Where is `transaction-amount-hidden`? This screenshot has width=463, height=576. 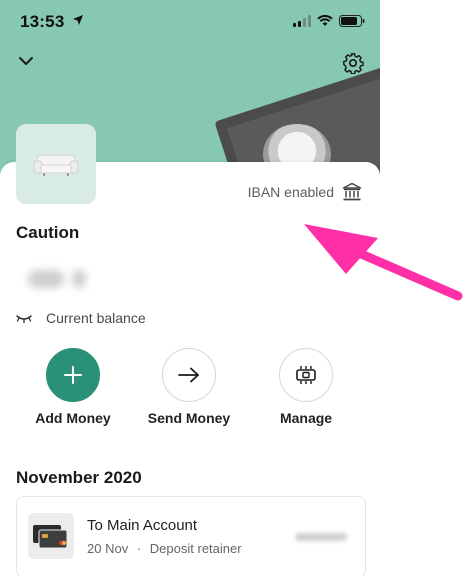
transaction-amount-hidden is located at coordinates (321, 537).